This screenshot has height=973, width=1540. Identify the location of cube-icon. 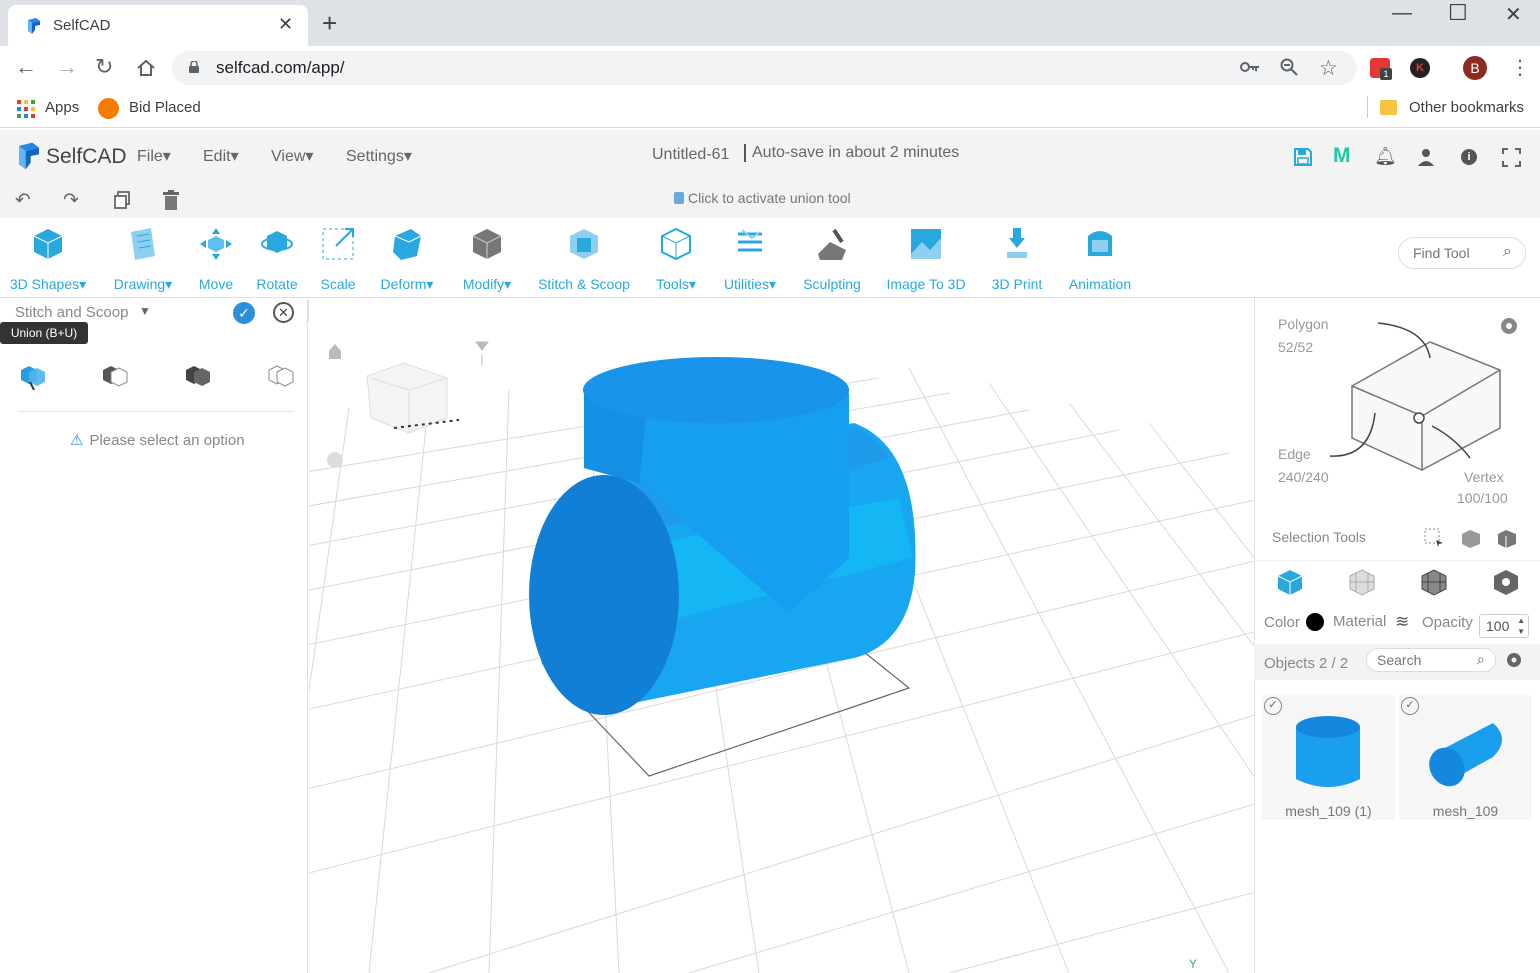
(48, 244).